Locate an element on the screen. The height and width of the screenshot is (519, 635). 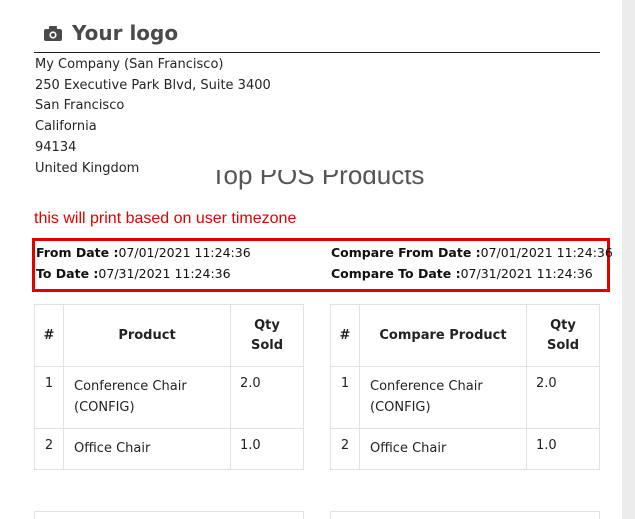
timezone-note: this will print based on user timezone is located at coordinates (165, 218).